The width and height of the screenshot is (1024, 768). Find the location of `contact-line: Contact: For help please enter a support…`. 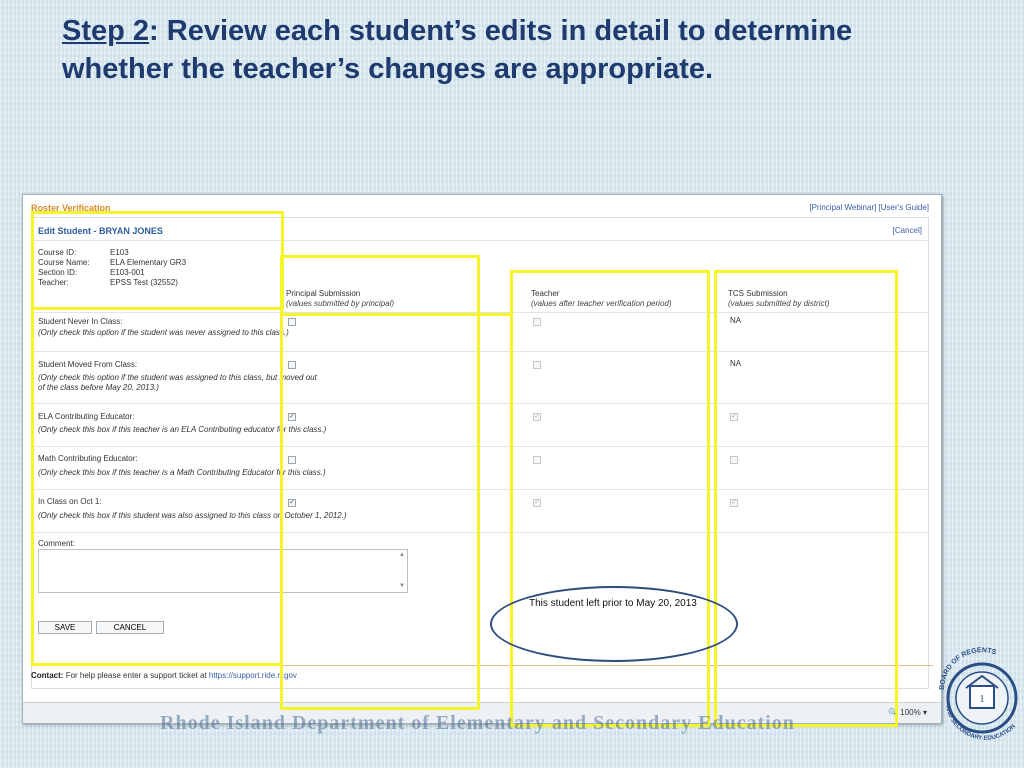

contact-line: Contact: For help please enter a support… is located at coordinates (164, 675).